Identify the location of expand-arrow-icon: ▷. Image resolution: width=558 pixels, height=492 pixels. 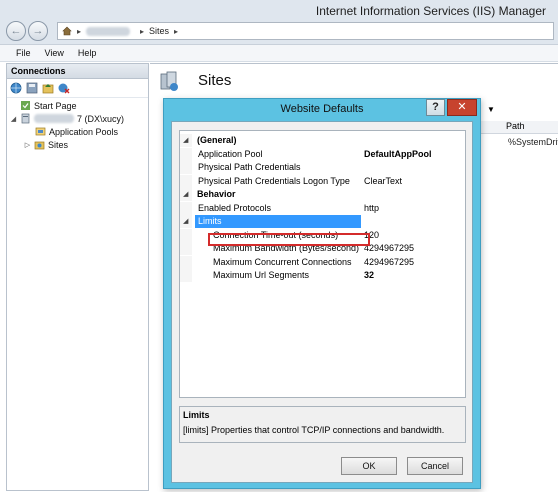
(27, 145).